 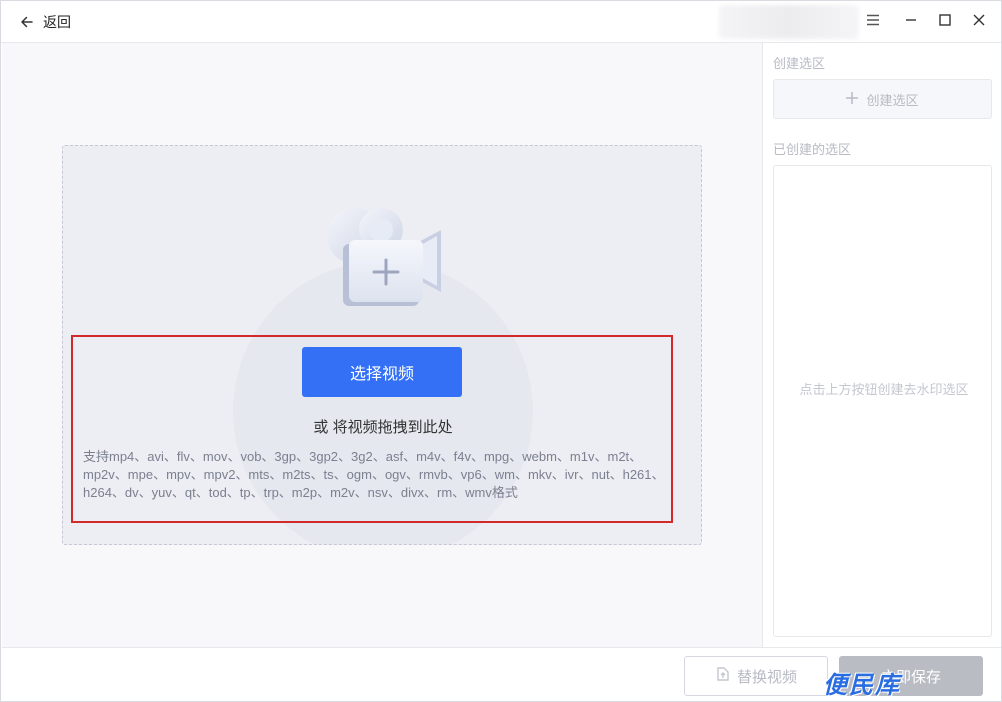 I want to click on create-selection-button: 创建选区, so click(x=882, y=99).